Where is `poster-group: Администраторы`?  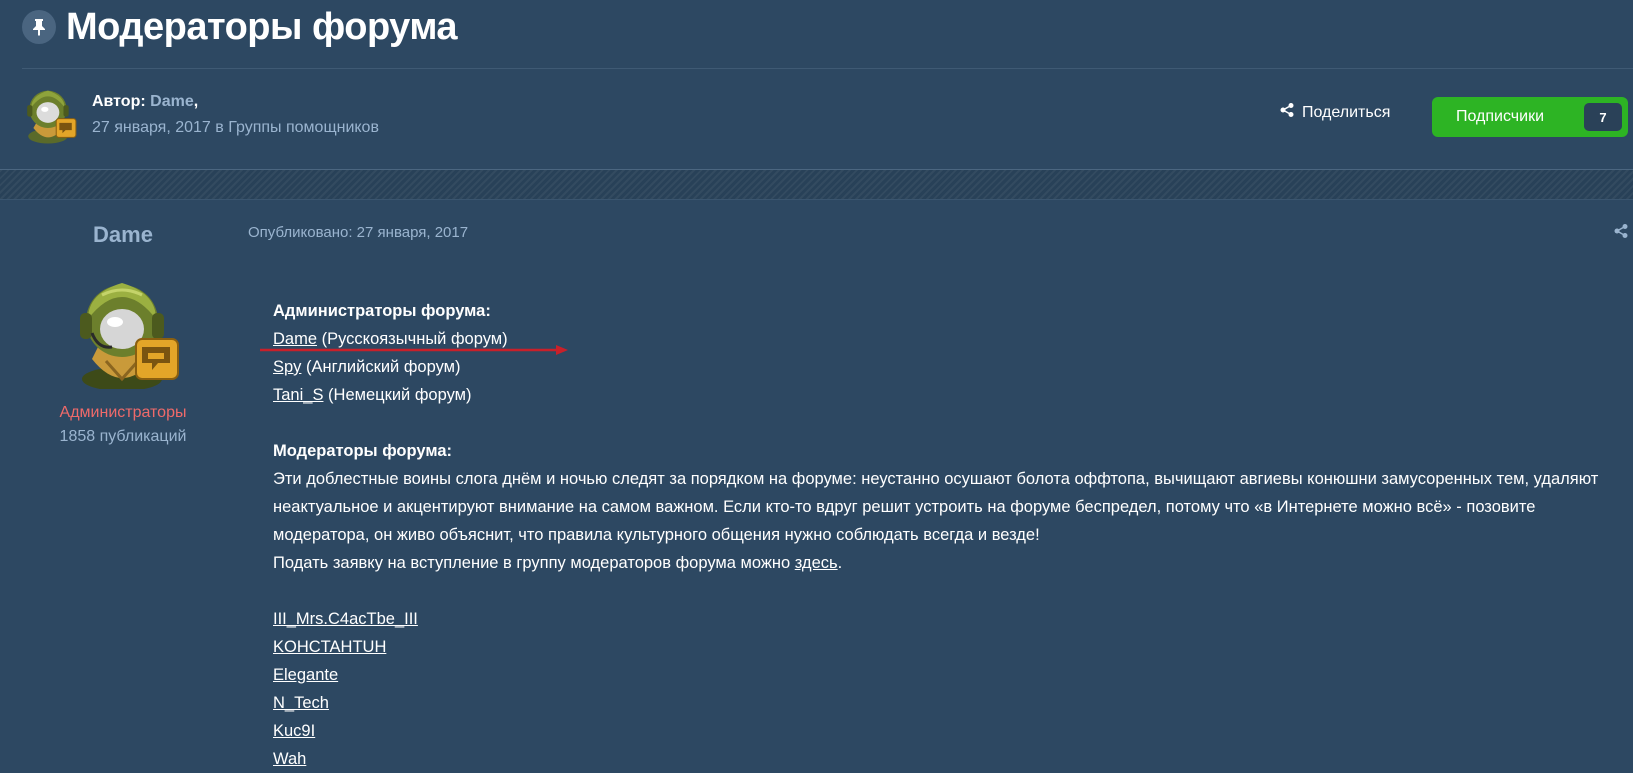
poster-group: Администраторы is located at coordinates (123, 412).